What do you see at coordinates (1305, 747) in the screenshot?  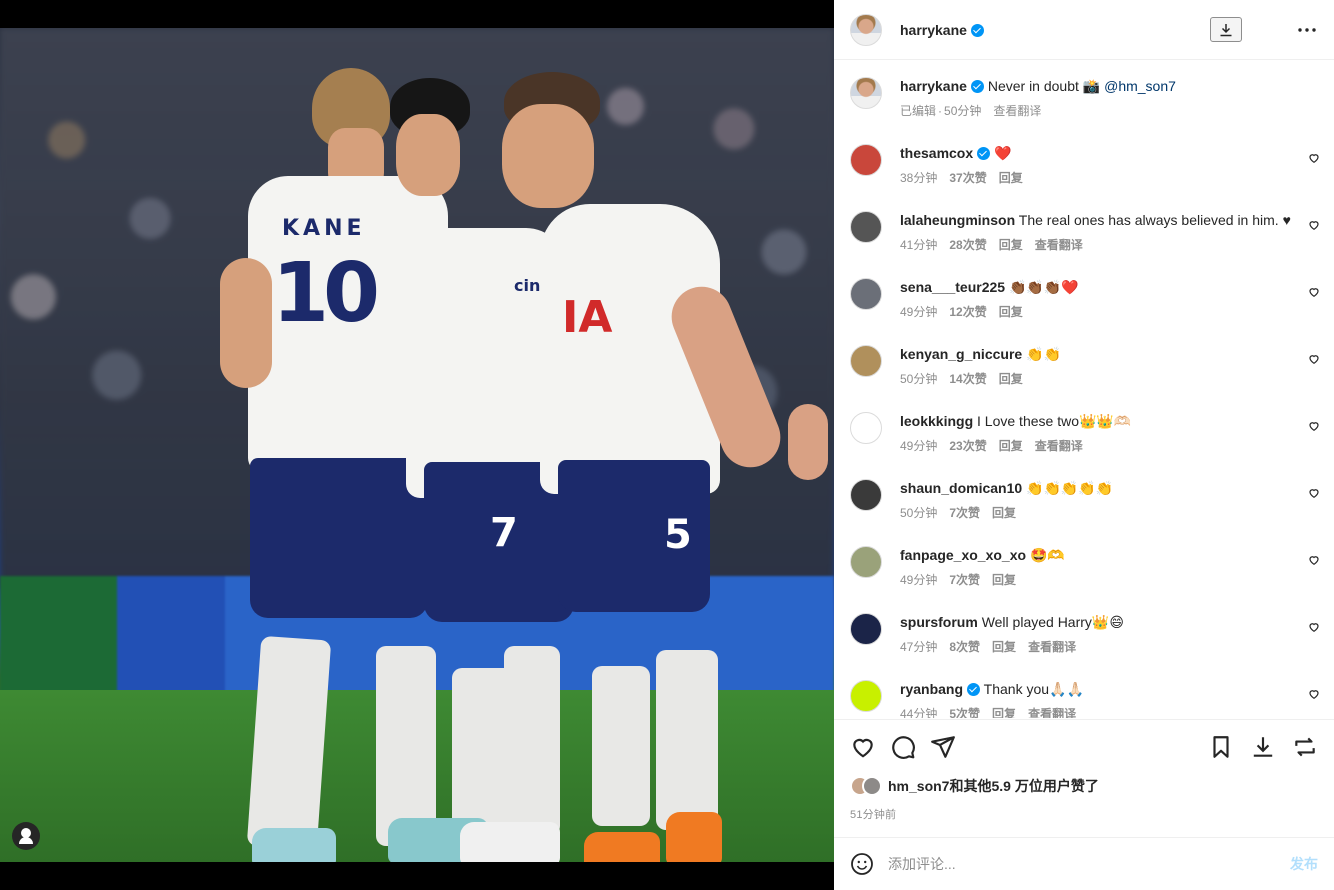 I see `repost-icon` at bounding box center [1305, 747].